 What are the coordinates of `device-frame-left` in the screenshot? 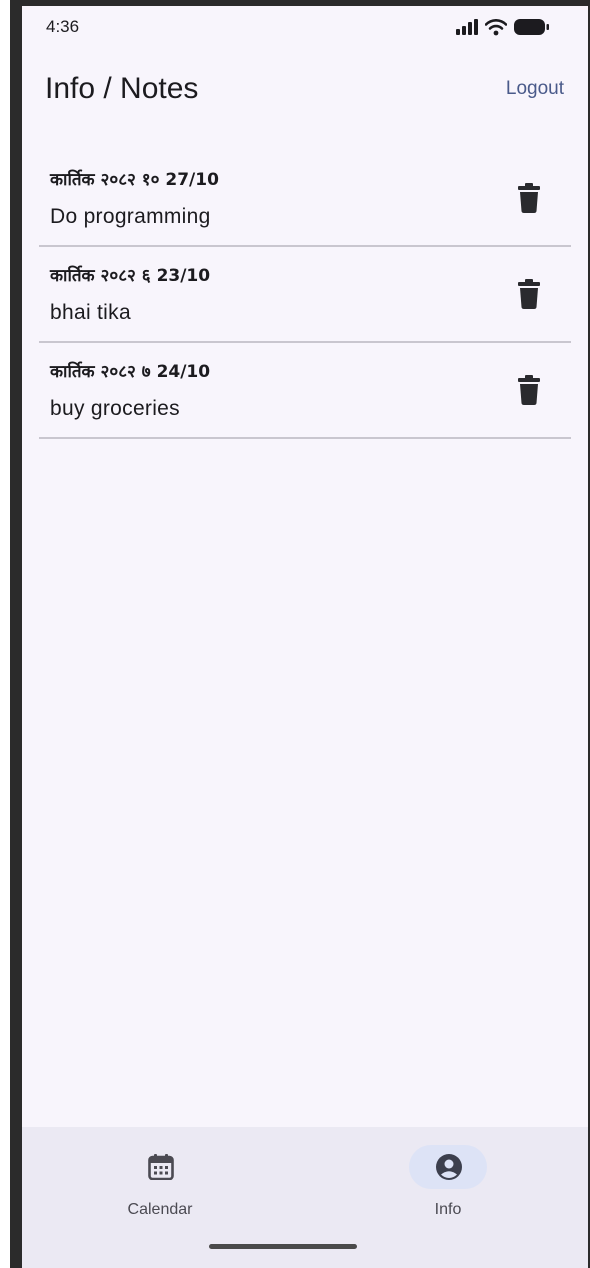 It's located at (16, 634).